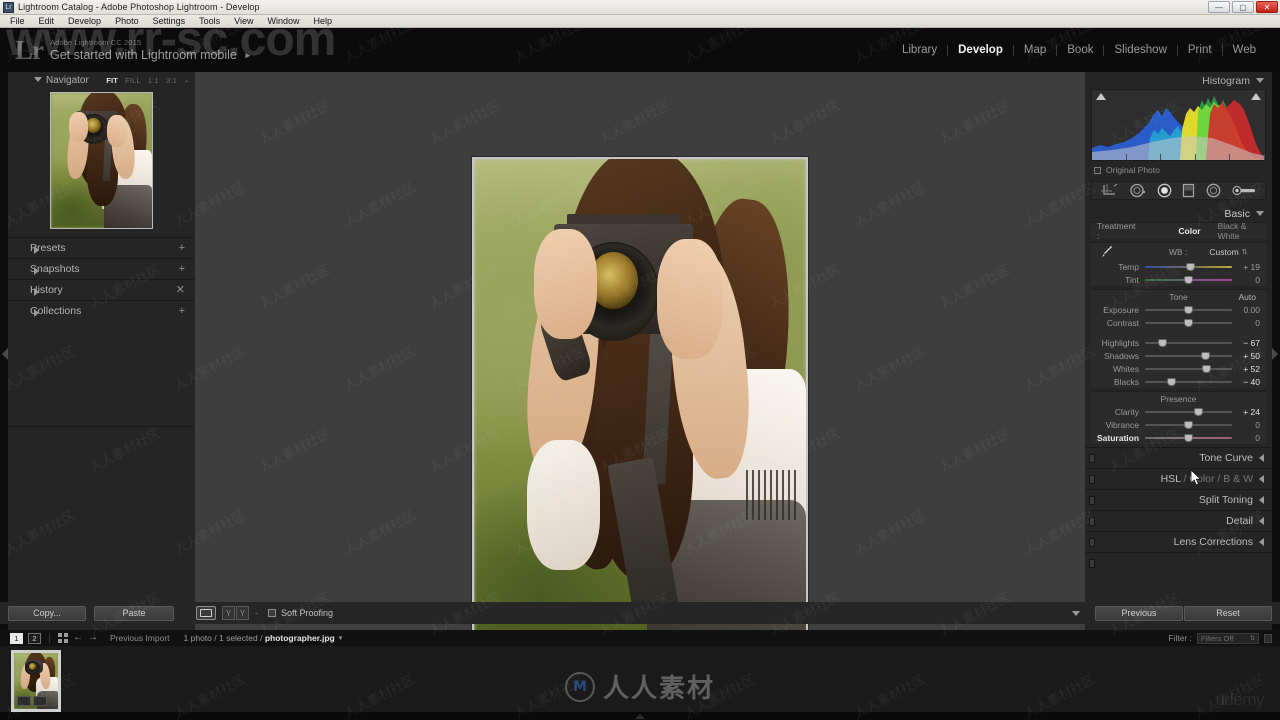 The image size is (1280, 720). What do you see at coordinates (242, 613) in the screenshot?
I see `before-after-b-icon: Y` at bounding box center [242, 613].